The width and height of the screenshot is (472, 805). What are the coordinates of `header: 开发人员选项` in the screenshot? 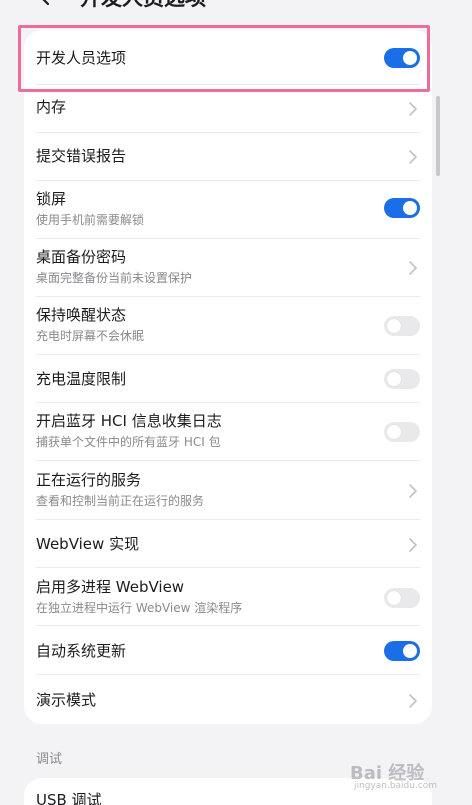 It's located at (236, 6).